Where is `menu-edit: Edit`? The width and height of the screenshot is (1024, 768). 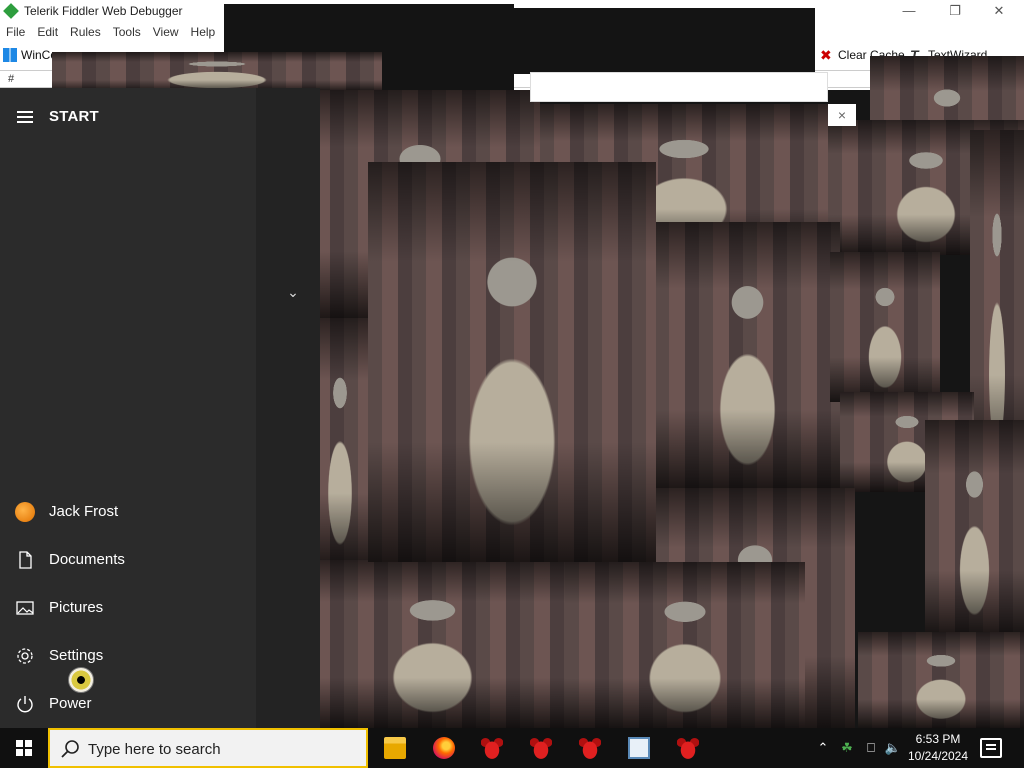 menu-edit: Edit is located at coordinates (47, 32).